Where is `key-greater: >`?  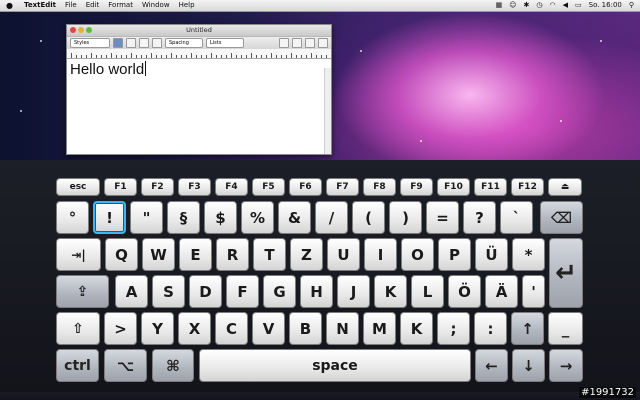 key-greater: > is located at coordinates (120, 328).